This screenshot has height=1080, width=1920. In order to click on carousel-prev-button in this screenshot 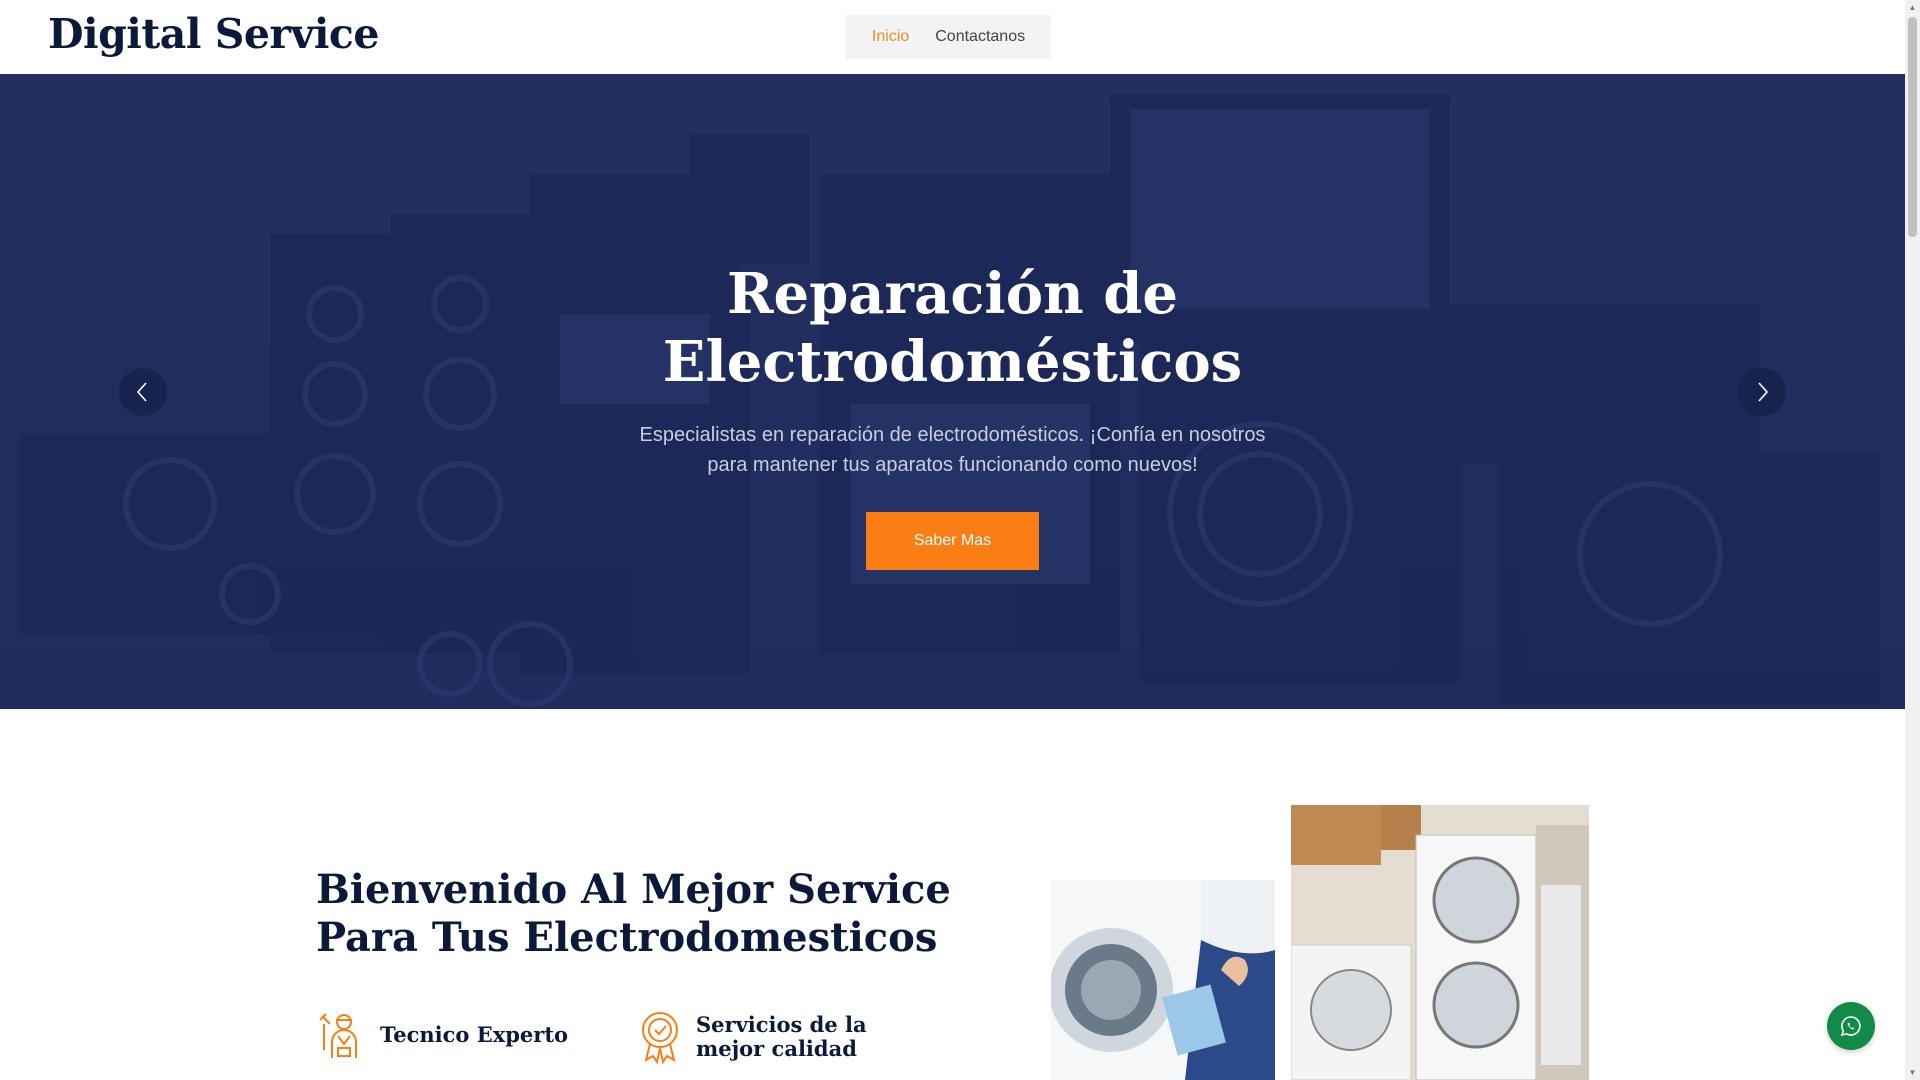, I will do `click(143, 392)`.